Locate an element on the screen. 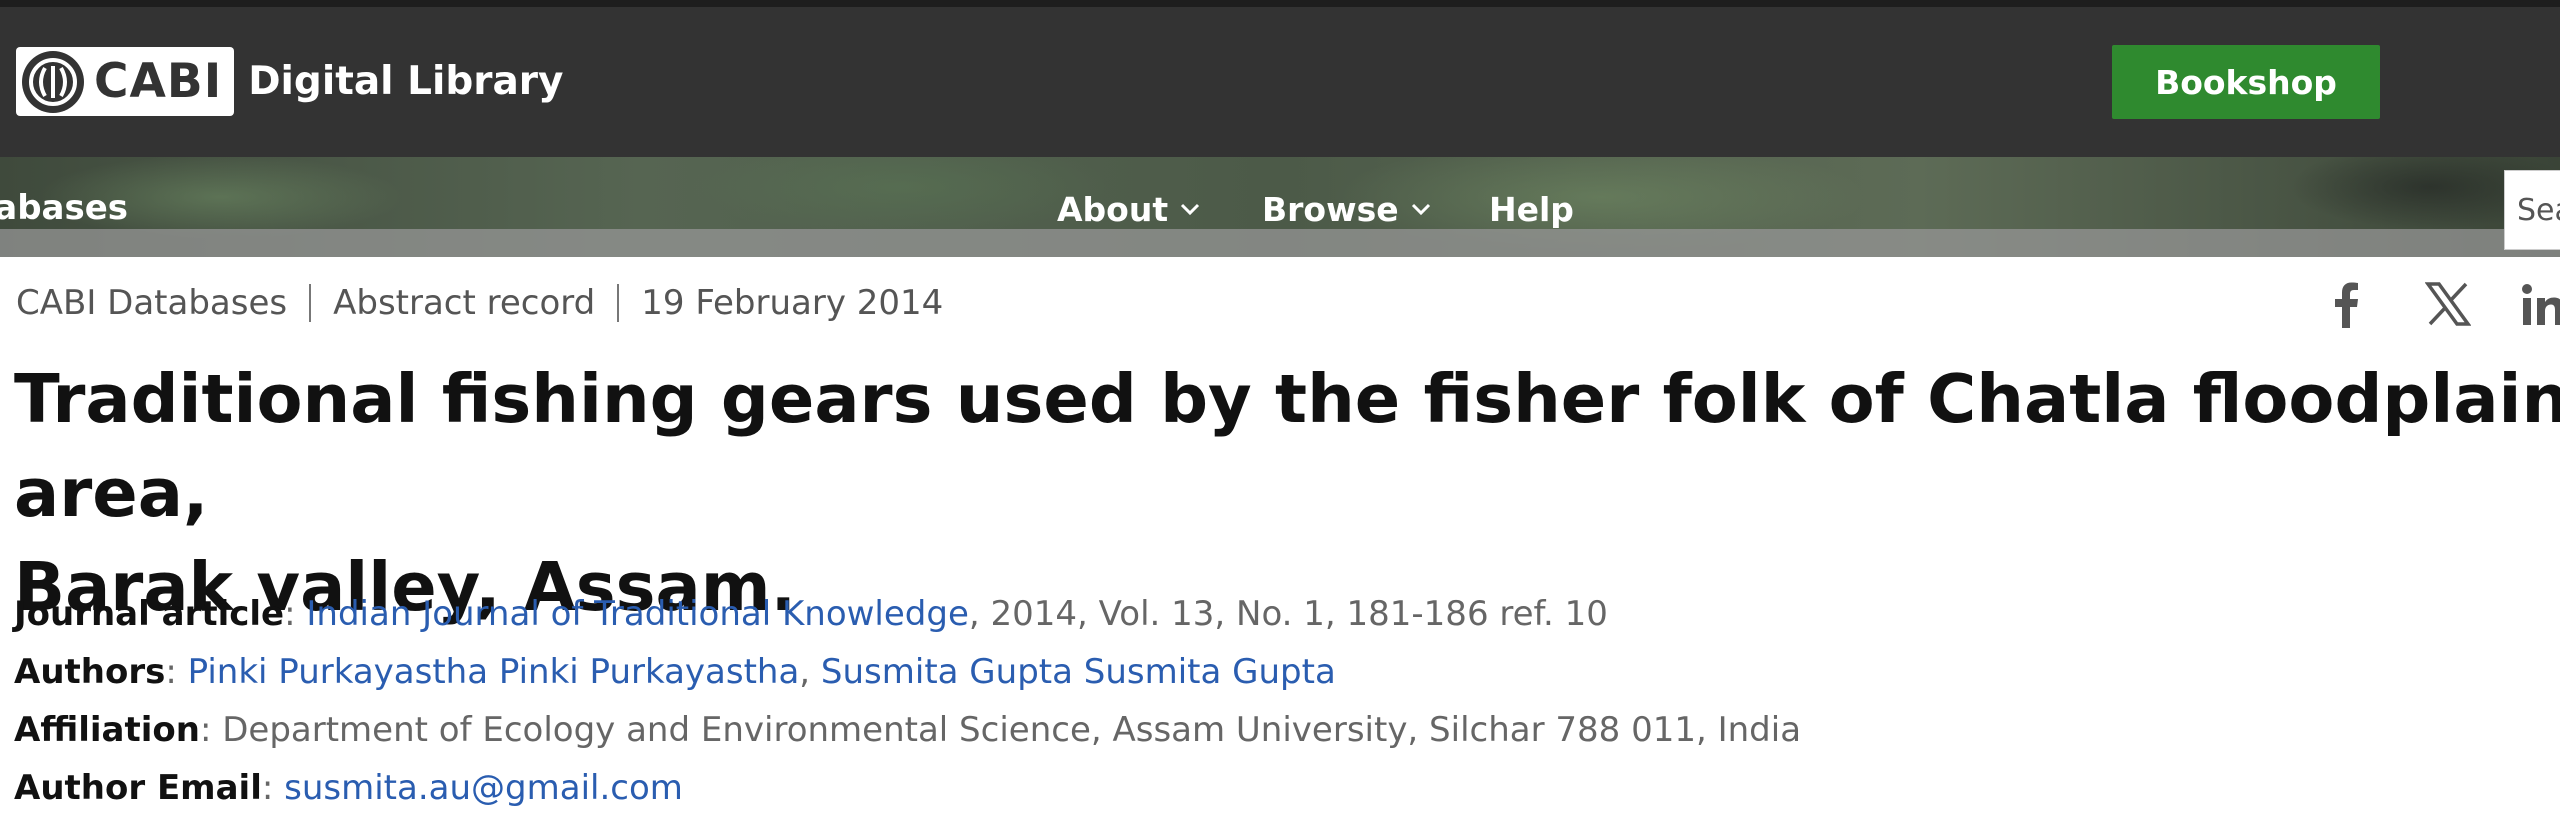 This screenshot has width=2560, height=834. site-logo-link: CABI Digital Library is located at coordinates (289, 81).